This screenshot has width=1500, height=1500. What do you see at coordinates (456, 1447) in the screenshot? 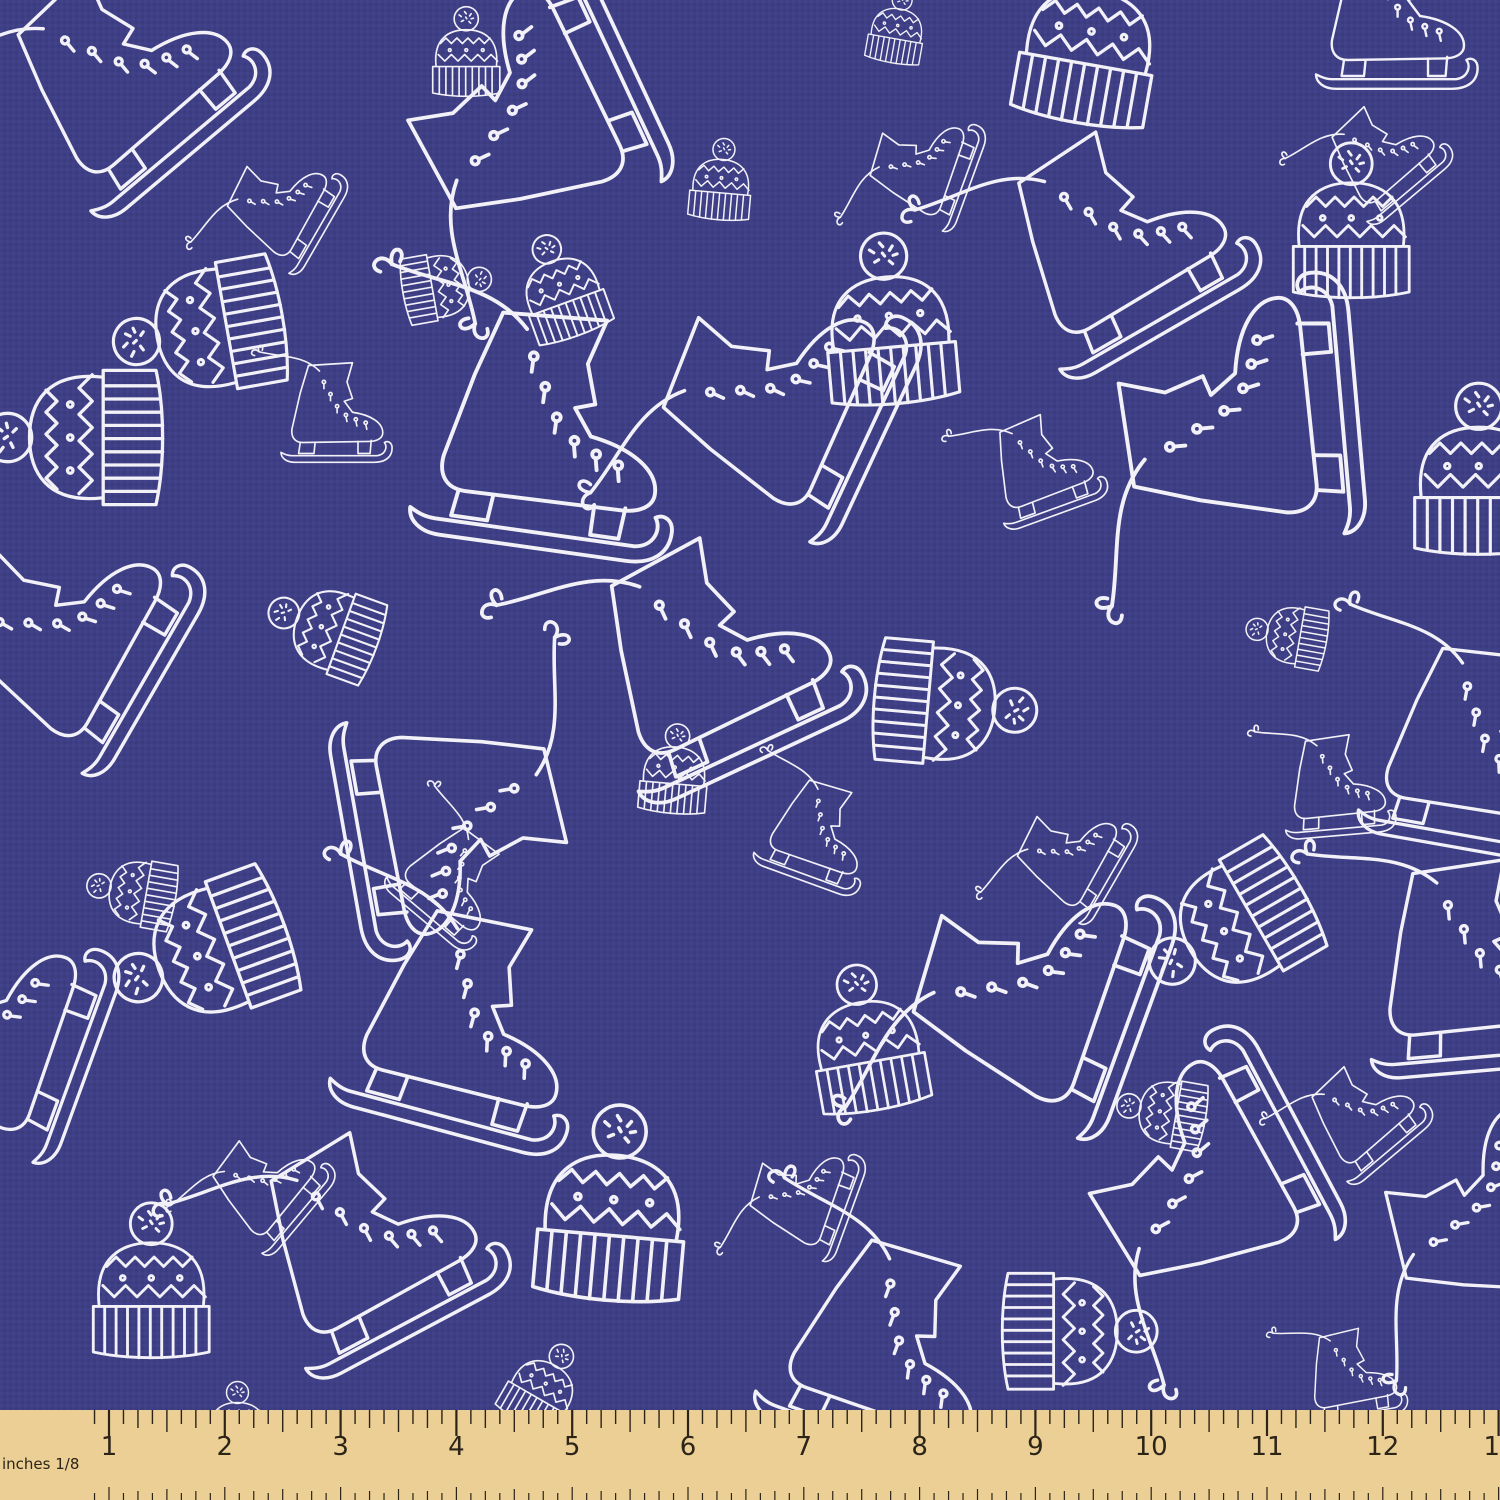
I see `ruler-number: 4` at bounding box center [456, 1447].